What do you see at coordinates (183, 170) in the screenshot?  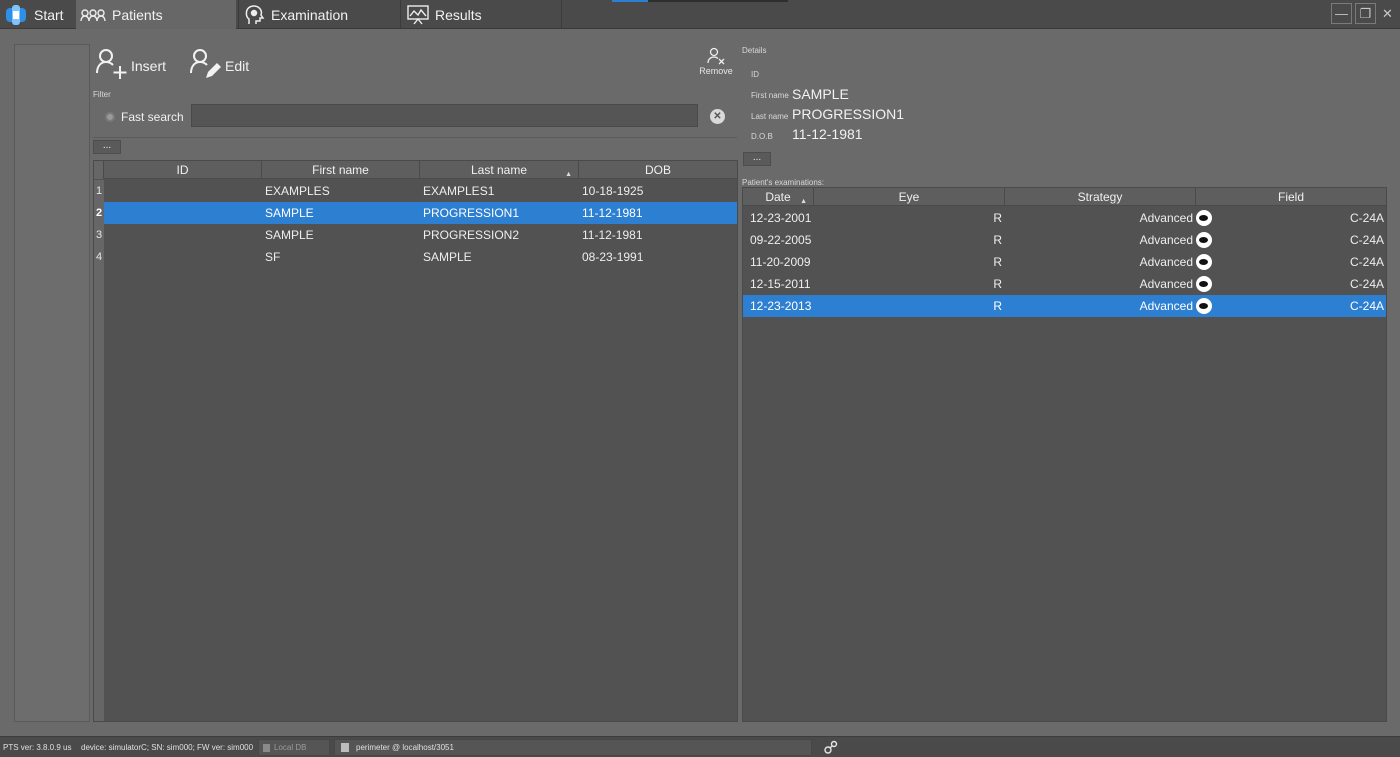 I see `column-header-id: ID` at bounding box center [183, 170].